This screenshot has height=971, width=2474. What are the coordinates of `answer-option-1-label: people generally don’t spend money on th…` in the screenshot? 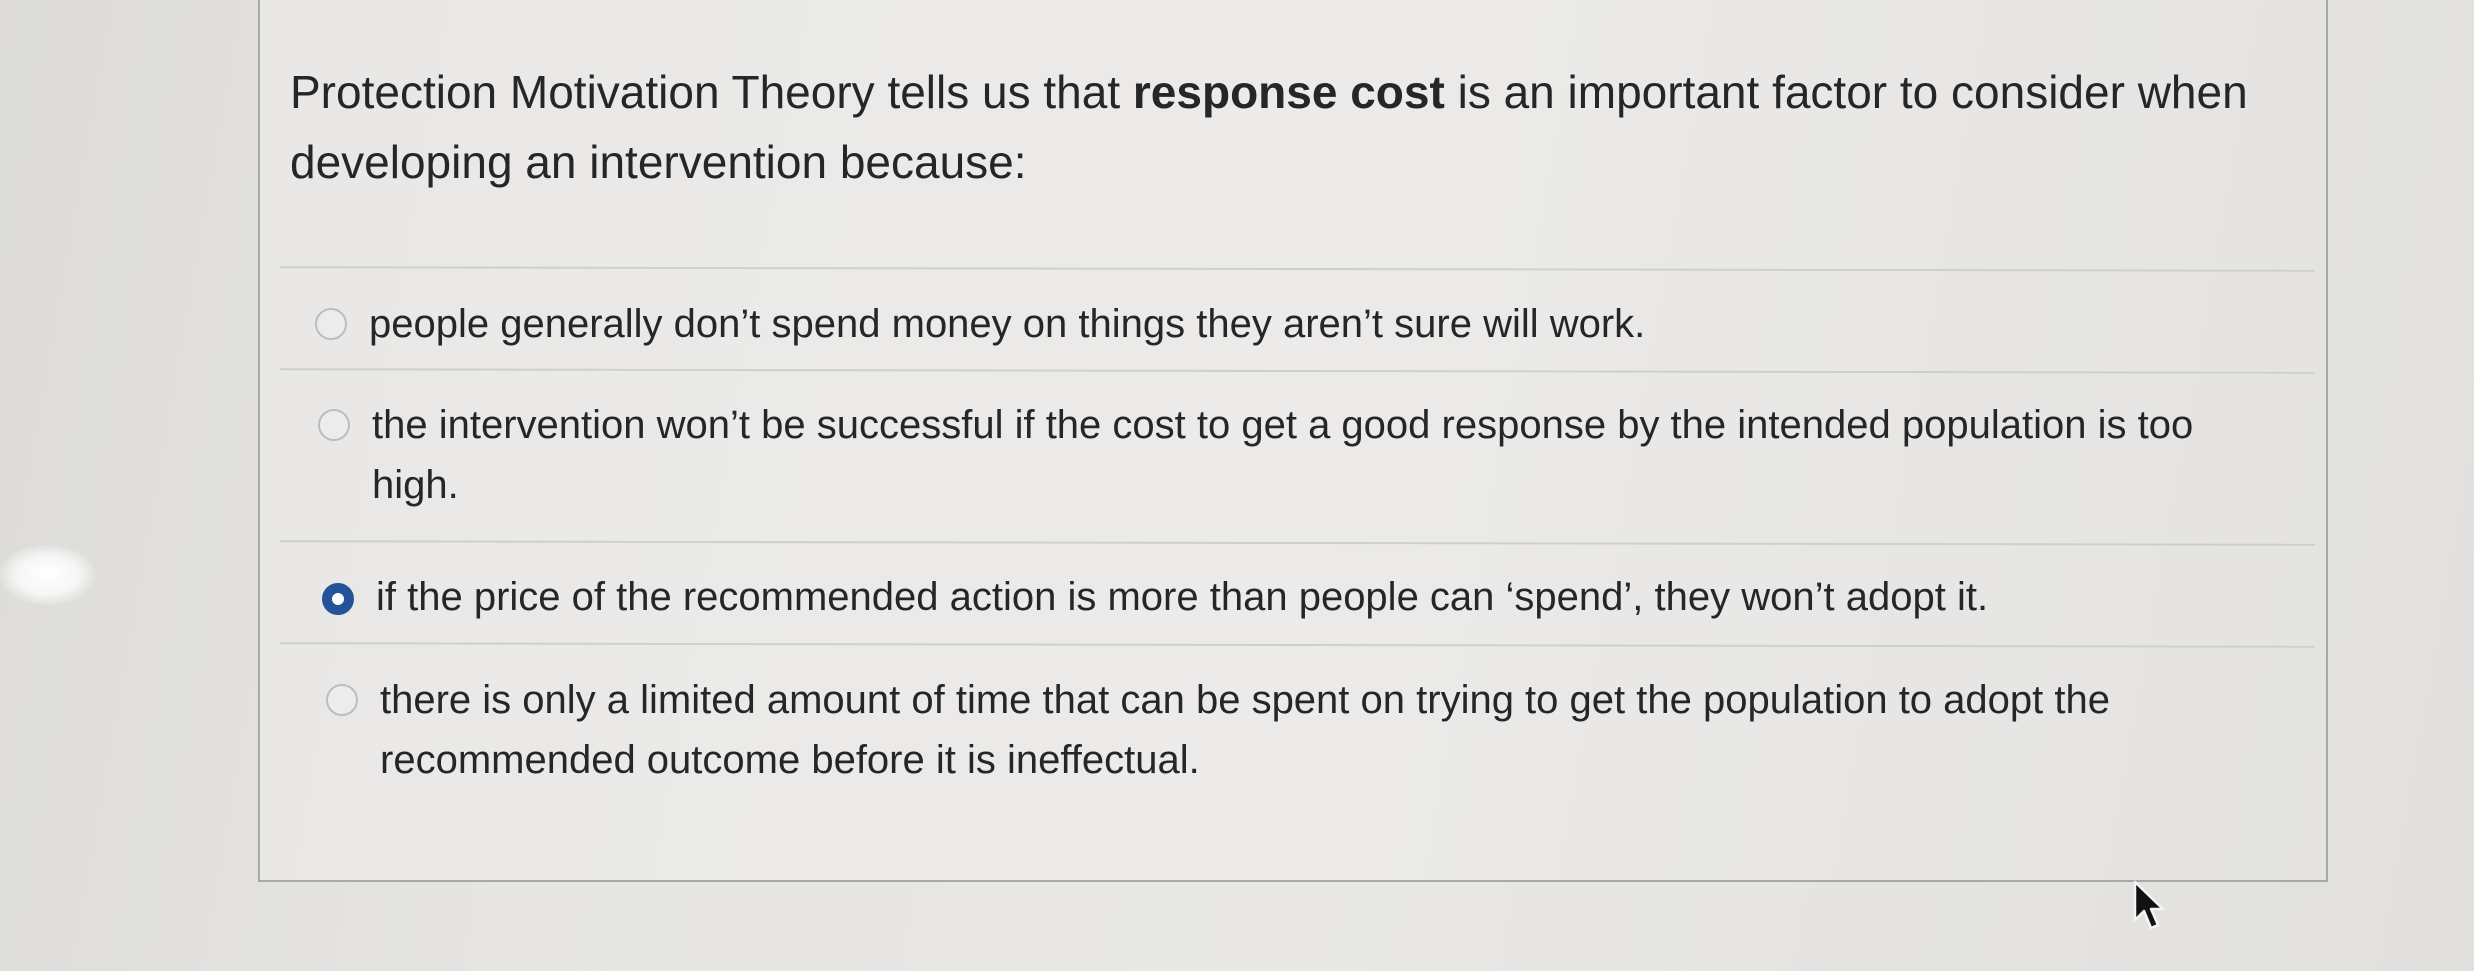 It's located at (1007, 324).